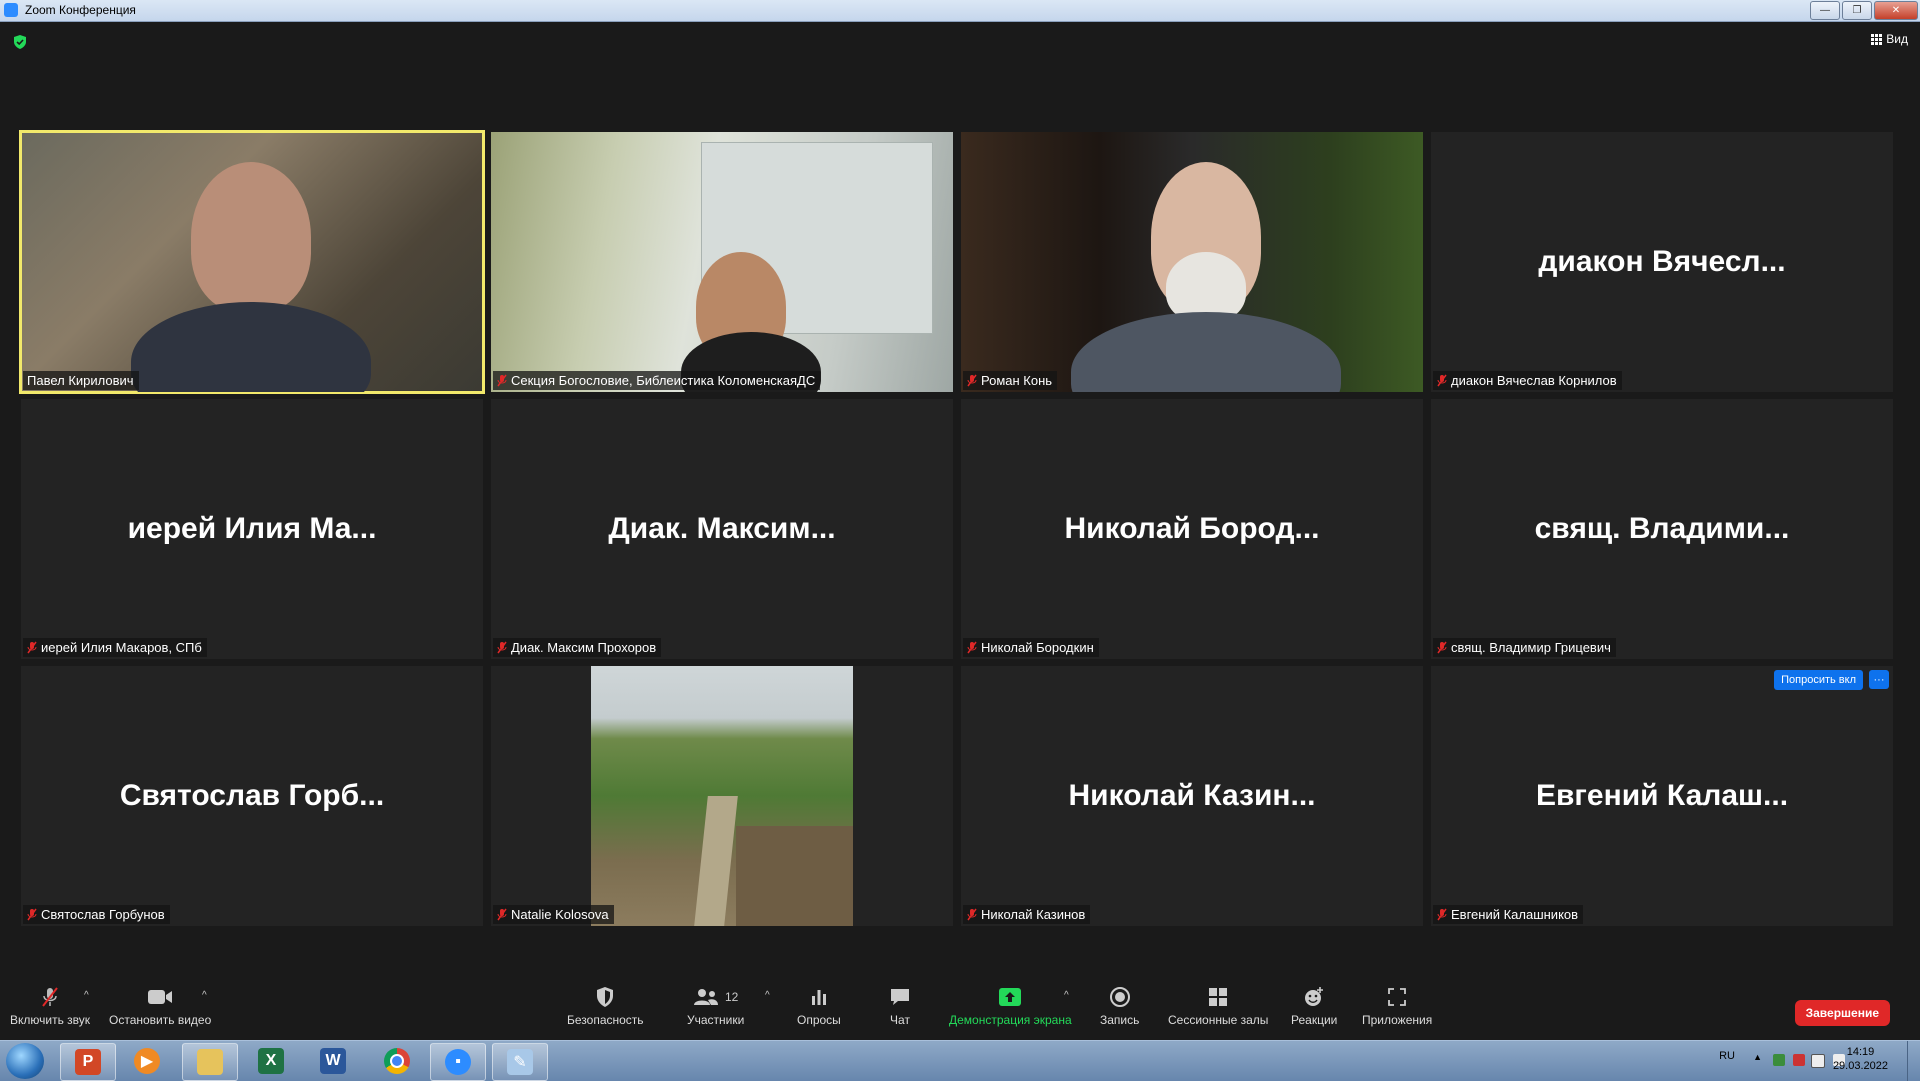  What do you see at coordinates (1534, 380) in the screenshot?
I see `participant-name: диакон Вячеслав Корнилов` at bounding box center [1534, 380].